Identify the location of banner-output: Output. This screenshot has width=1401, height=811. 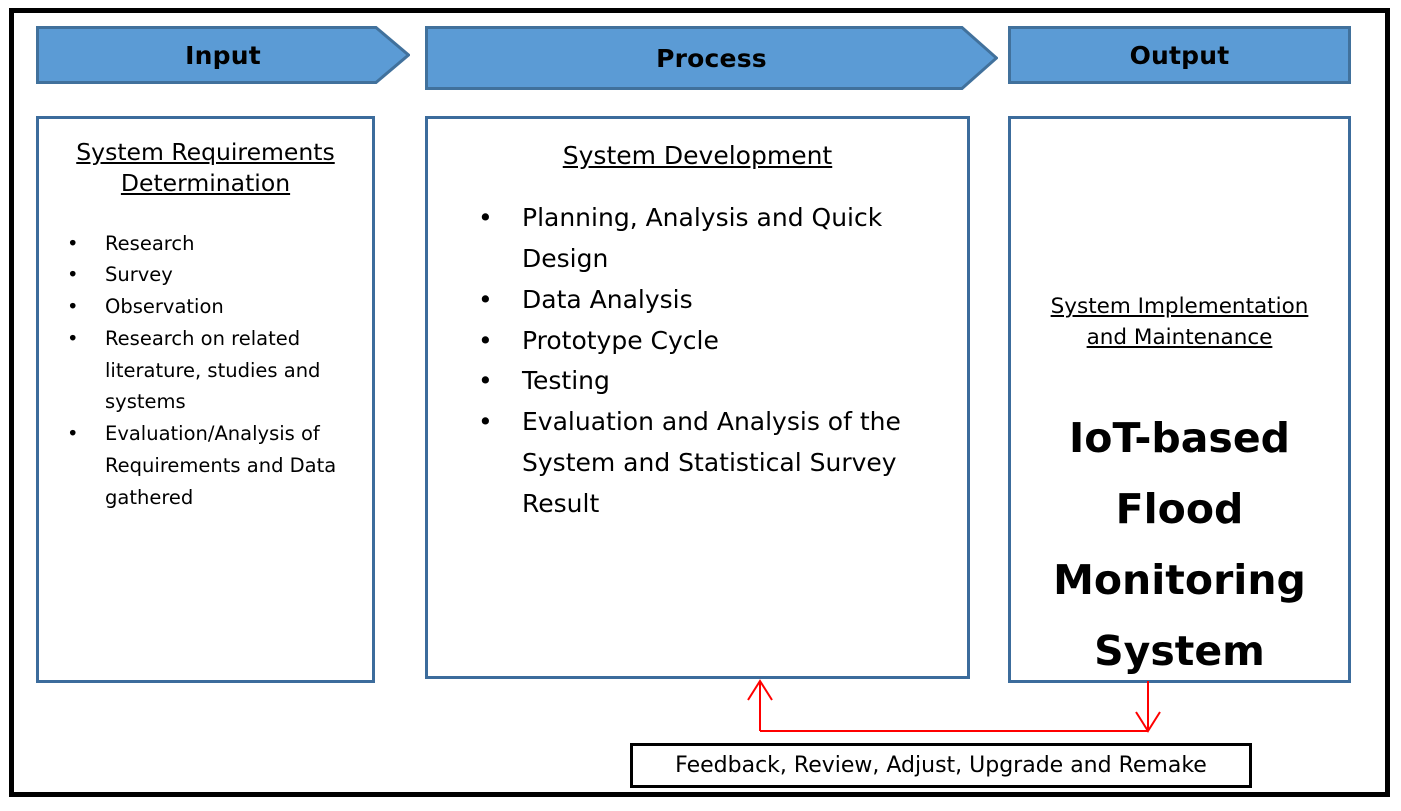
(1179, 55).